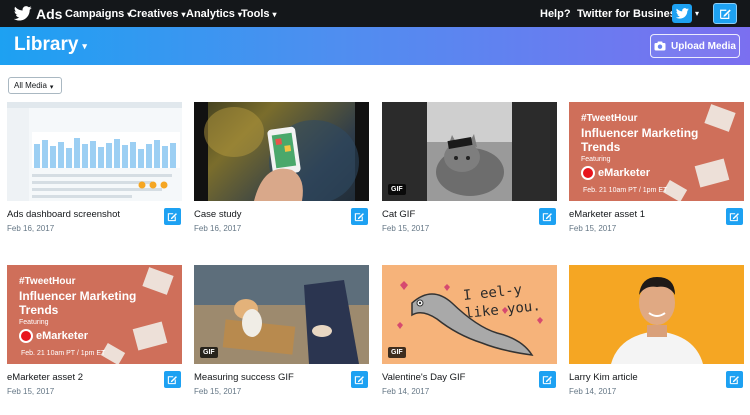 Image resolution: width=750 pixels, height=415 pixels. Describe the element at coordinates (218, 214) in the screenshot. I see `media-title: Case study` at that location.